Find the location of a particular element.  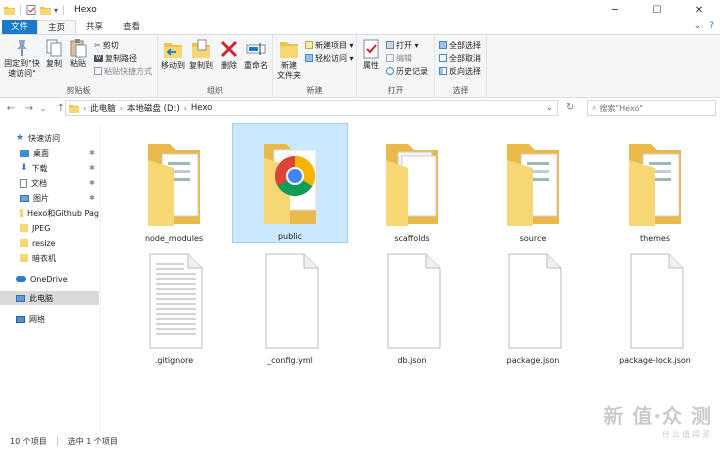

nav-item-folder: 暗衣机 is located at coordinates (49, 258).